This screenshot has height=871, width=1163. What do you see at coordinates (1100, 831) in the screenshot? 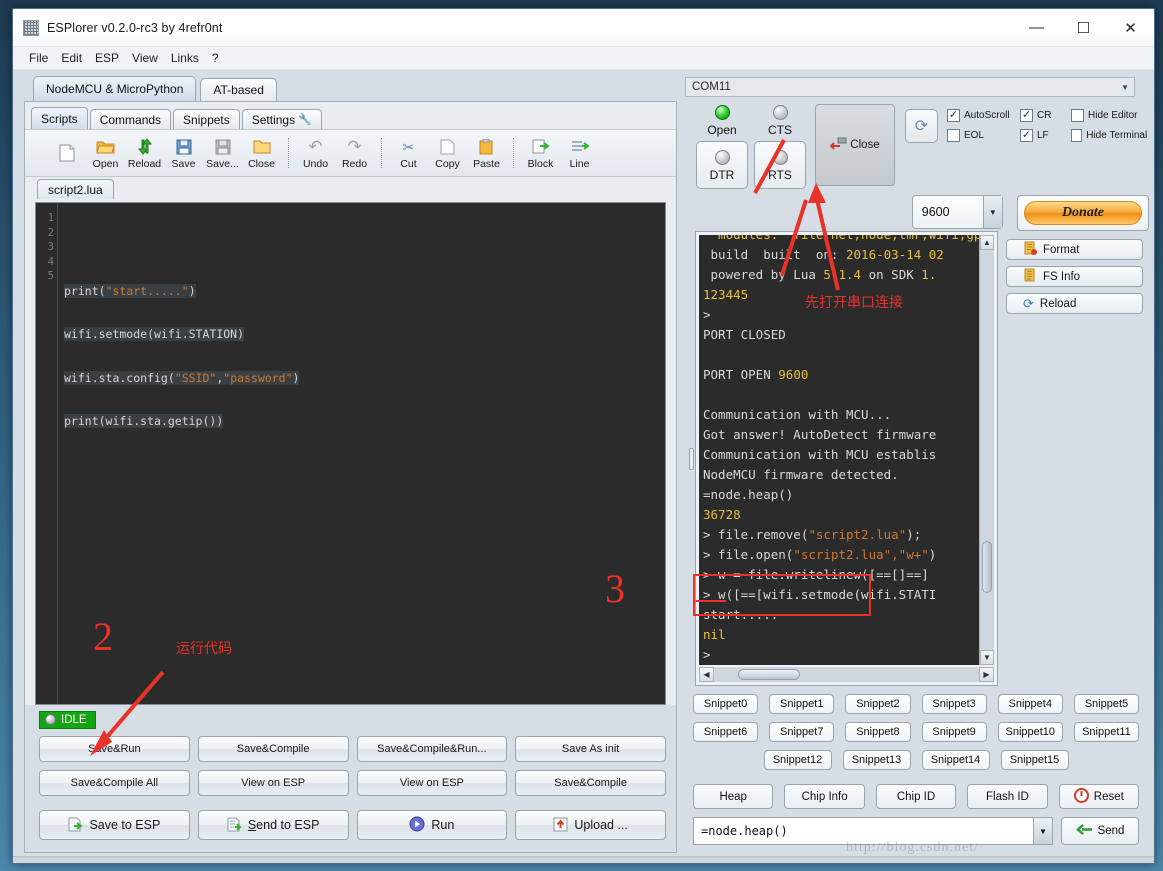
I see `send-button: Send` at bounding box center [1100, 831].